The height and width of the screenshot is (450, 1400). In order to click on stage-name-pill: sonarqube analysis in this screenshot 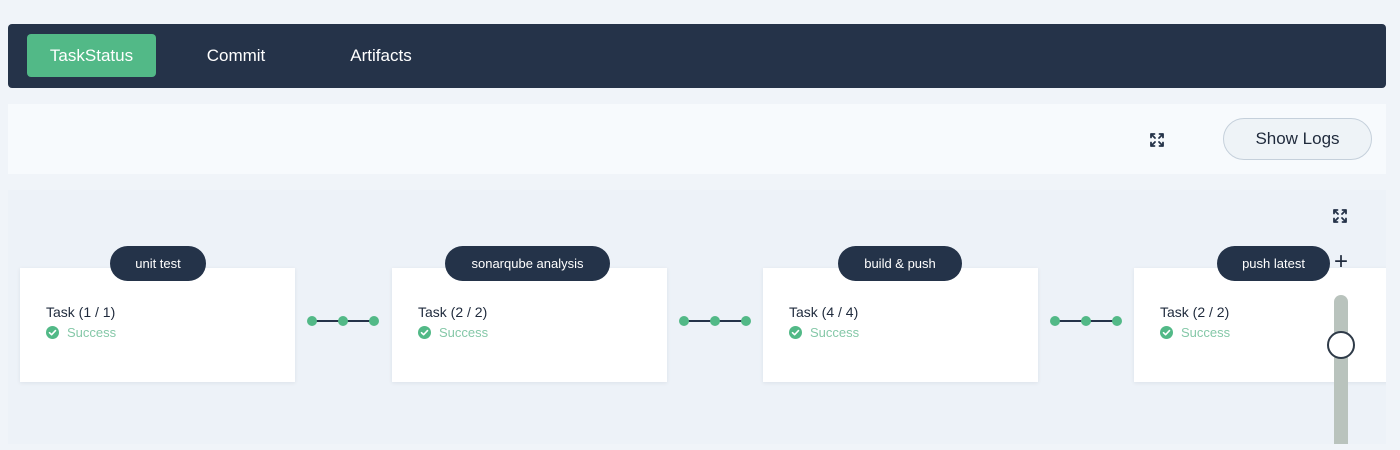, I will do `click(527, 263)`.